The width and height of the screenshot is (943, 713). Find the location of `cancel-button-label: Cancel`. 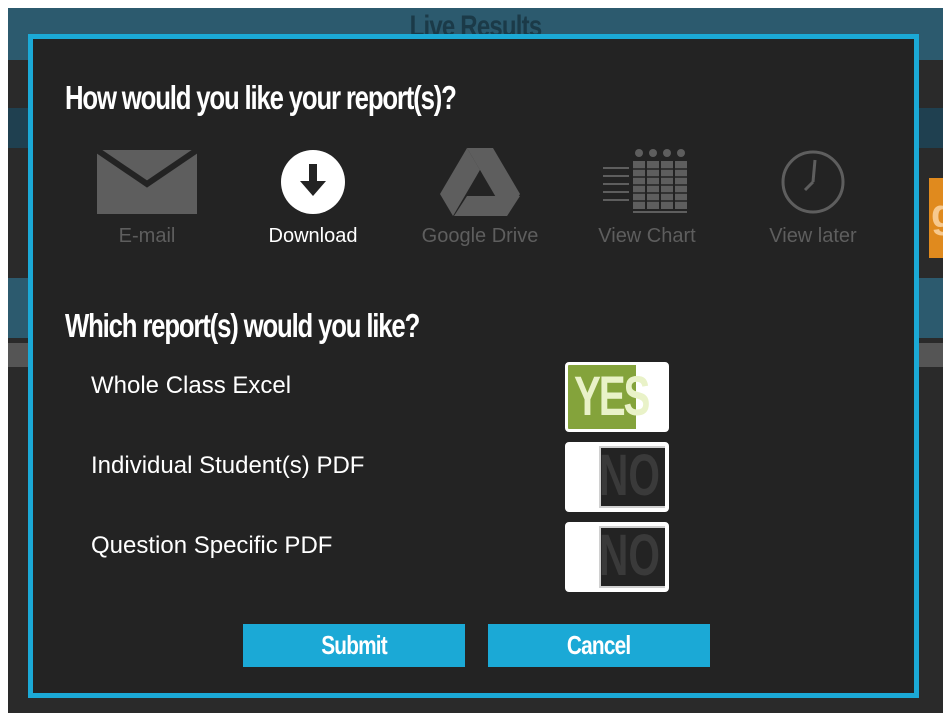

cancel-button-label: Cancel is located at coordinates (599, 645).